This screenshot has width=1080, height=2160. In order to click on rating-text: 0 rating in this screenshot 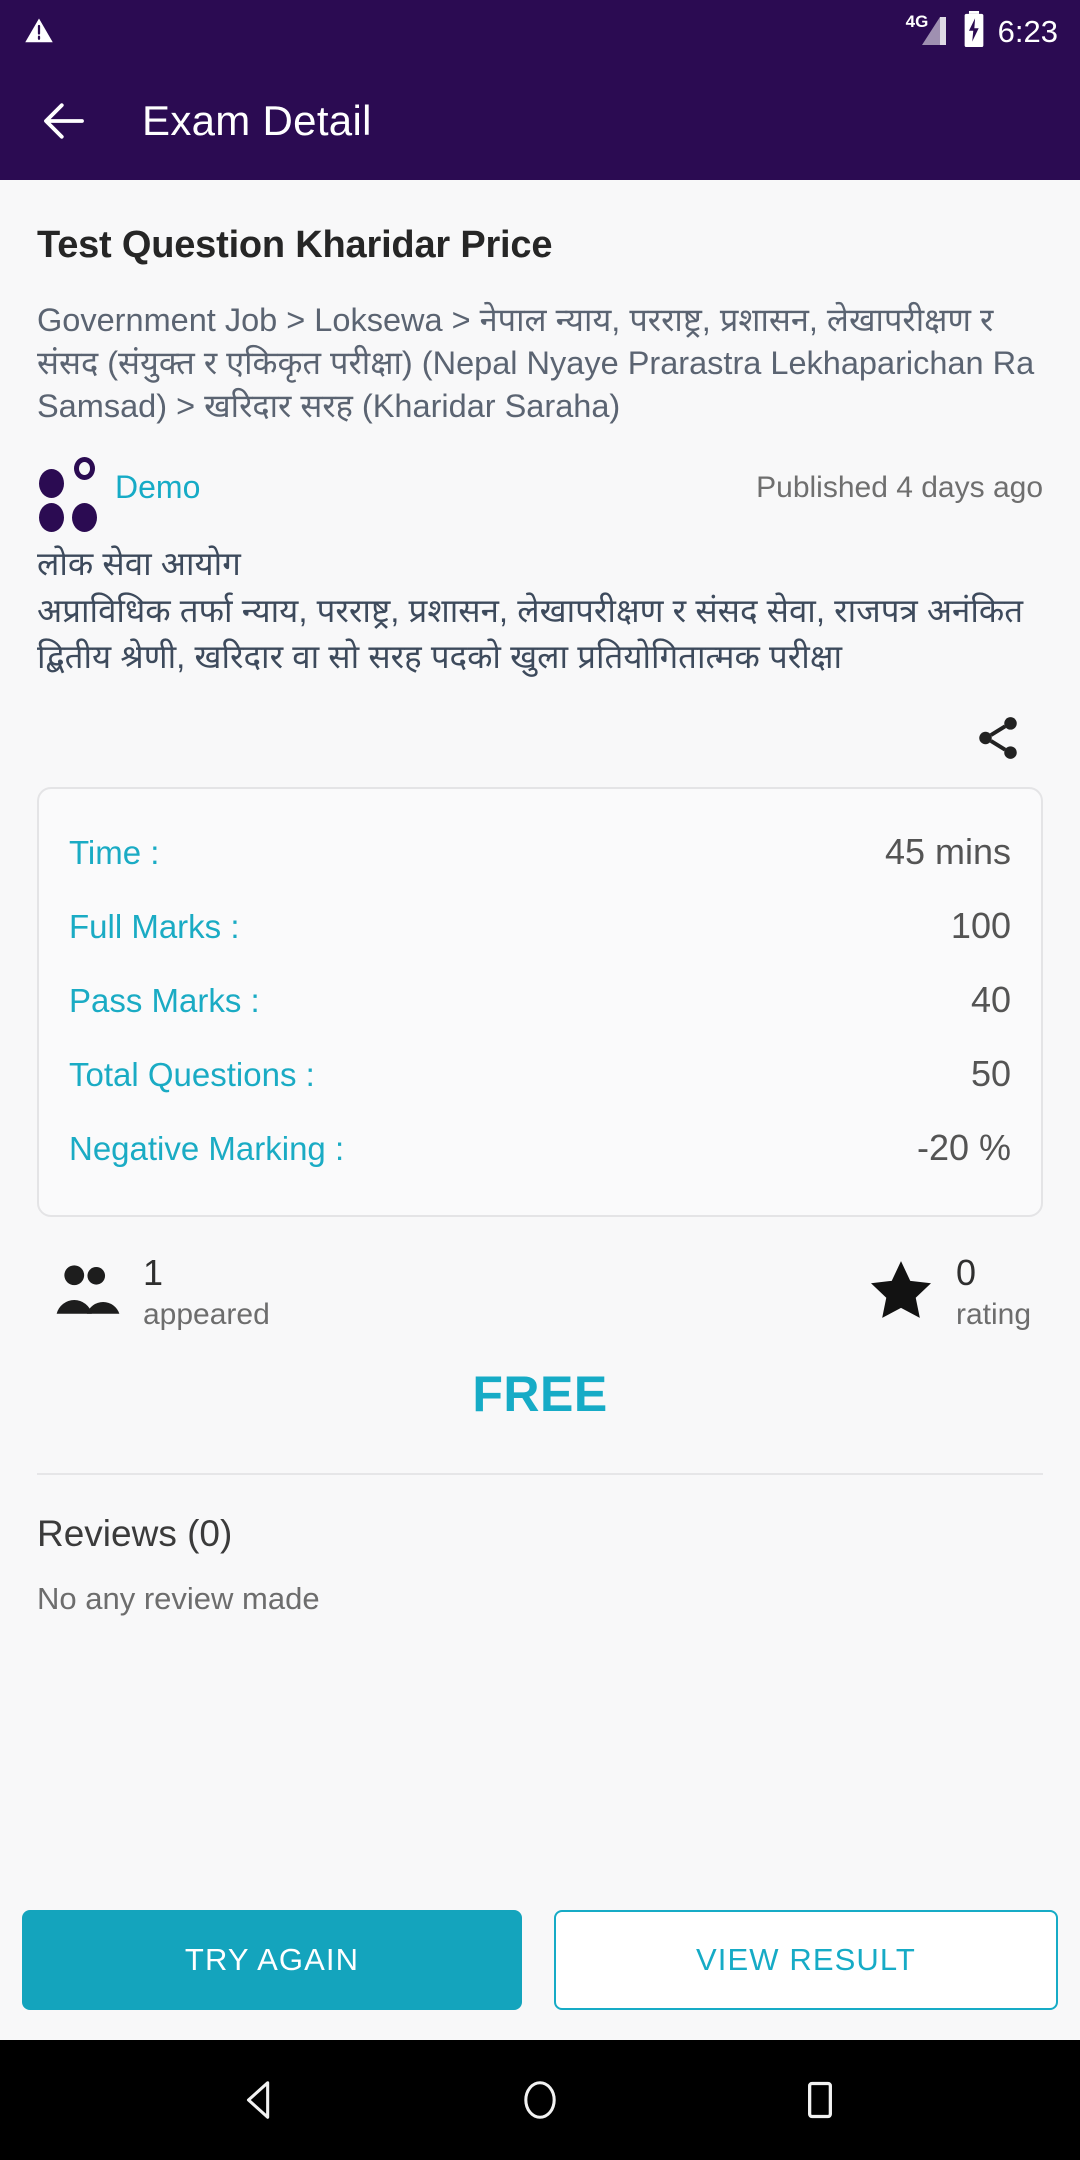, I will do `click(993, 1291)`.